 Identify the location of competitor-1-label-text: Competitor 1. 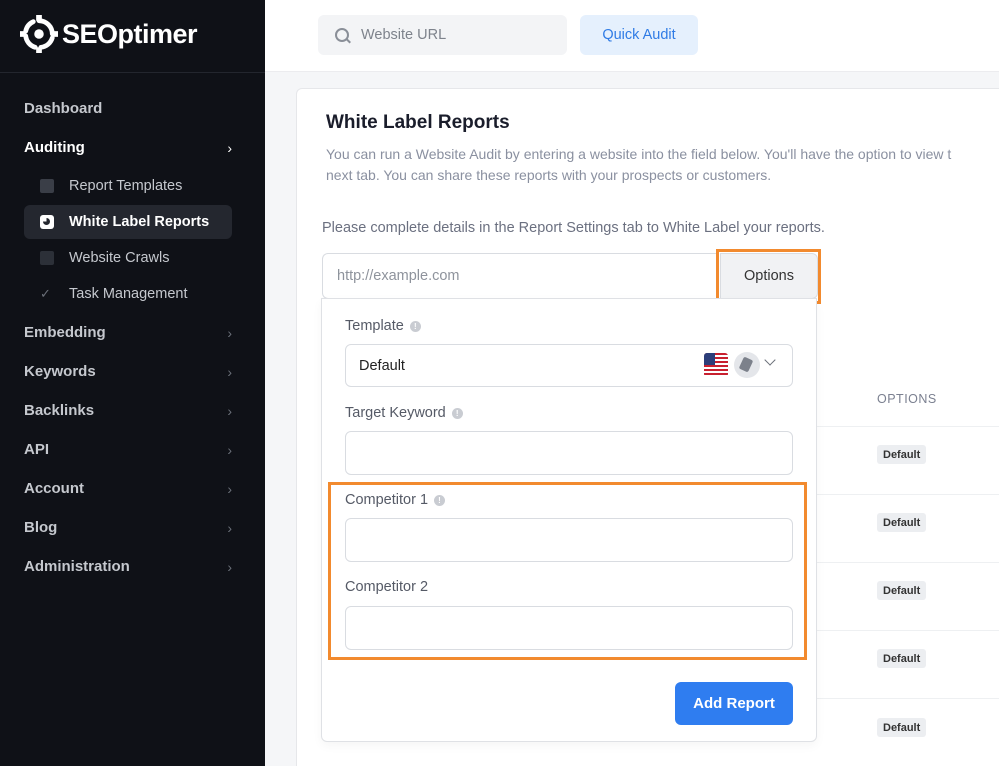
(387, 500).